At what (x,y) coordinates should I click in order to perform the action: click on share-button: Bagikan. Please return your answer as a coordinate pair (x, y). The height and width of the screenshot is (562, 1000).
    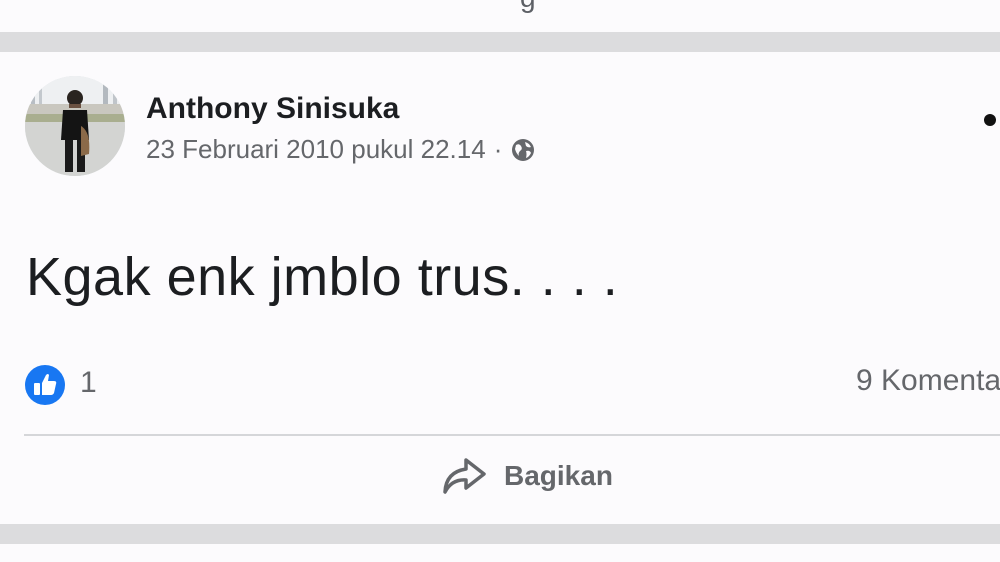
    Looking at the image, I should click on (526, 476).